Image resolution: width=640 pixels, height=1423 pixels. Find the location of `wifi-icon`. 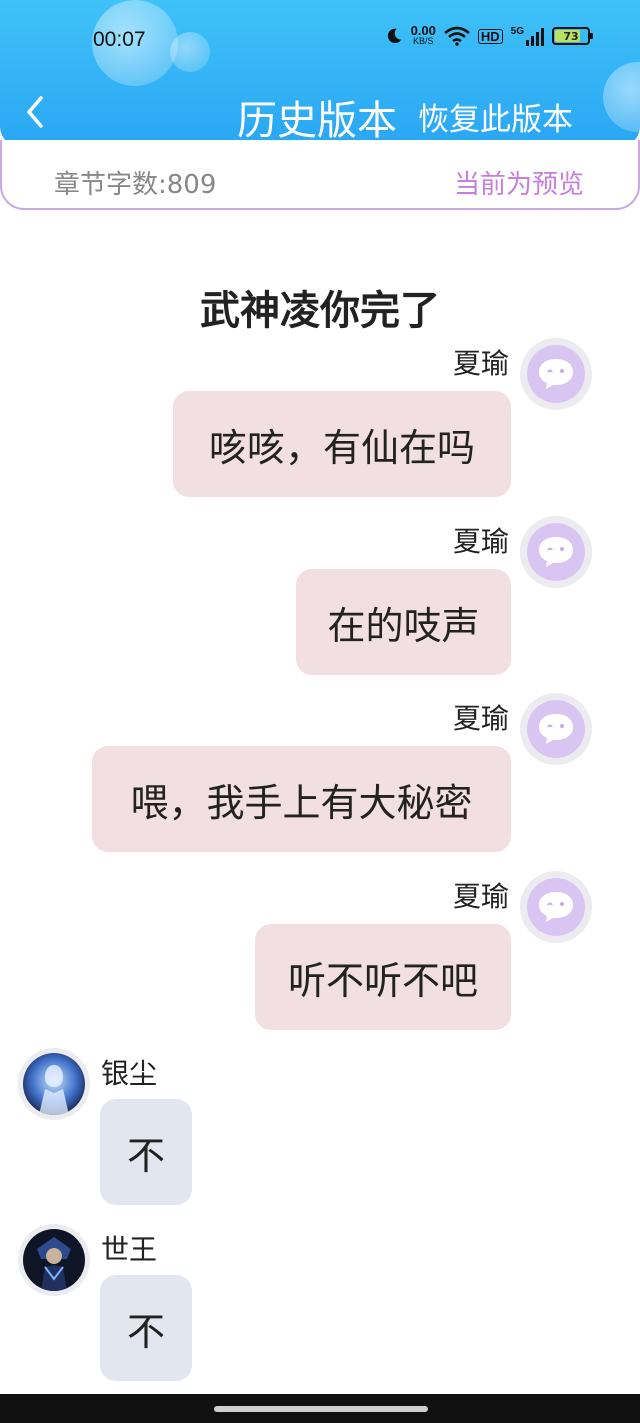

wifi-icon is located at coordinates (457, 36).